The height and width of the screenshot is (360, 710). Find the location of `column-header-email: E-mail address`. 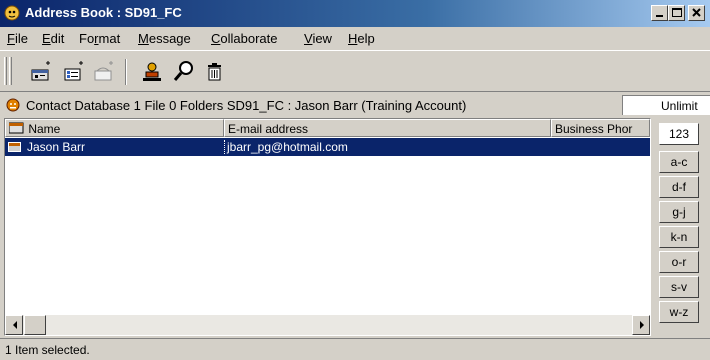

column-header-email: E-mail address is located at coordinates (387, 128).